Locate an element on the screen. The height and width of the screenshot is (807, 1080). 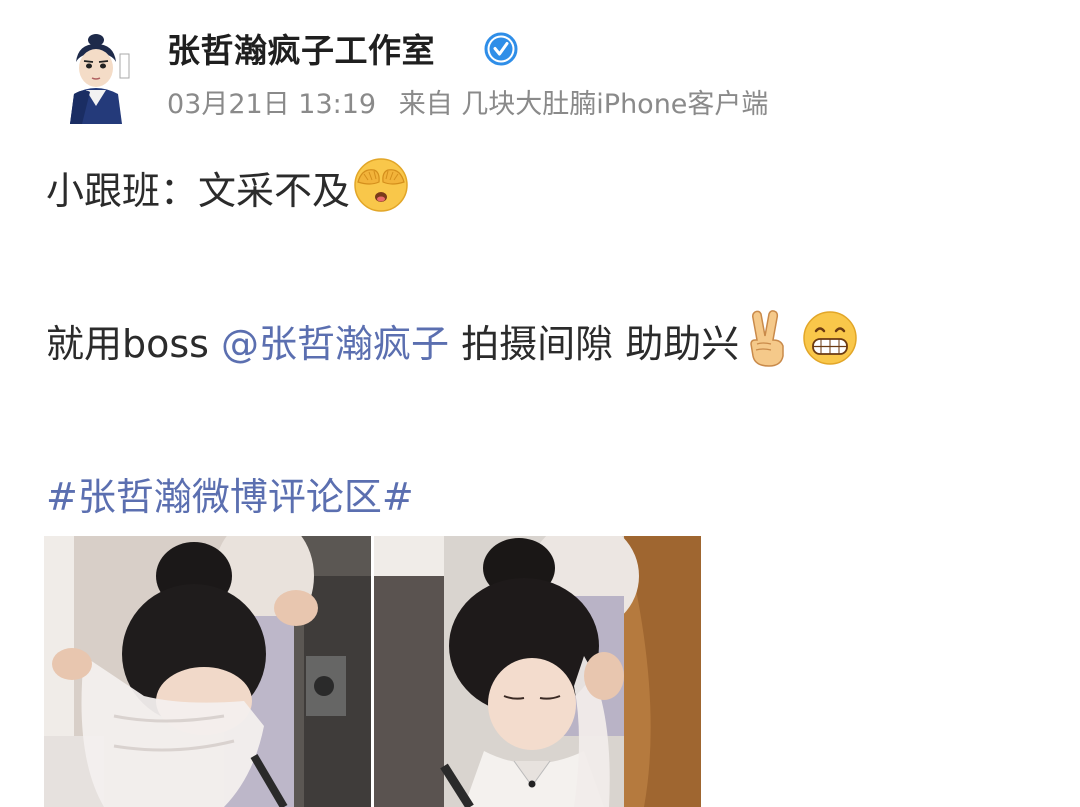
post-text-prefix: 就用boss is located at coordinates (134, 344).